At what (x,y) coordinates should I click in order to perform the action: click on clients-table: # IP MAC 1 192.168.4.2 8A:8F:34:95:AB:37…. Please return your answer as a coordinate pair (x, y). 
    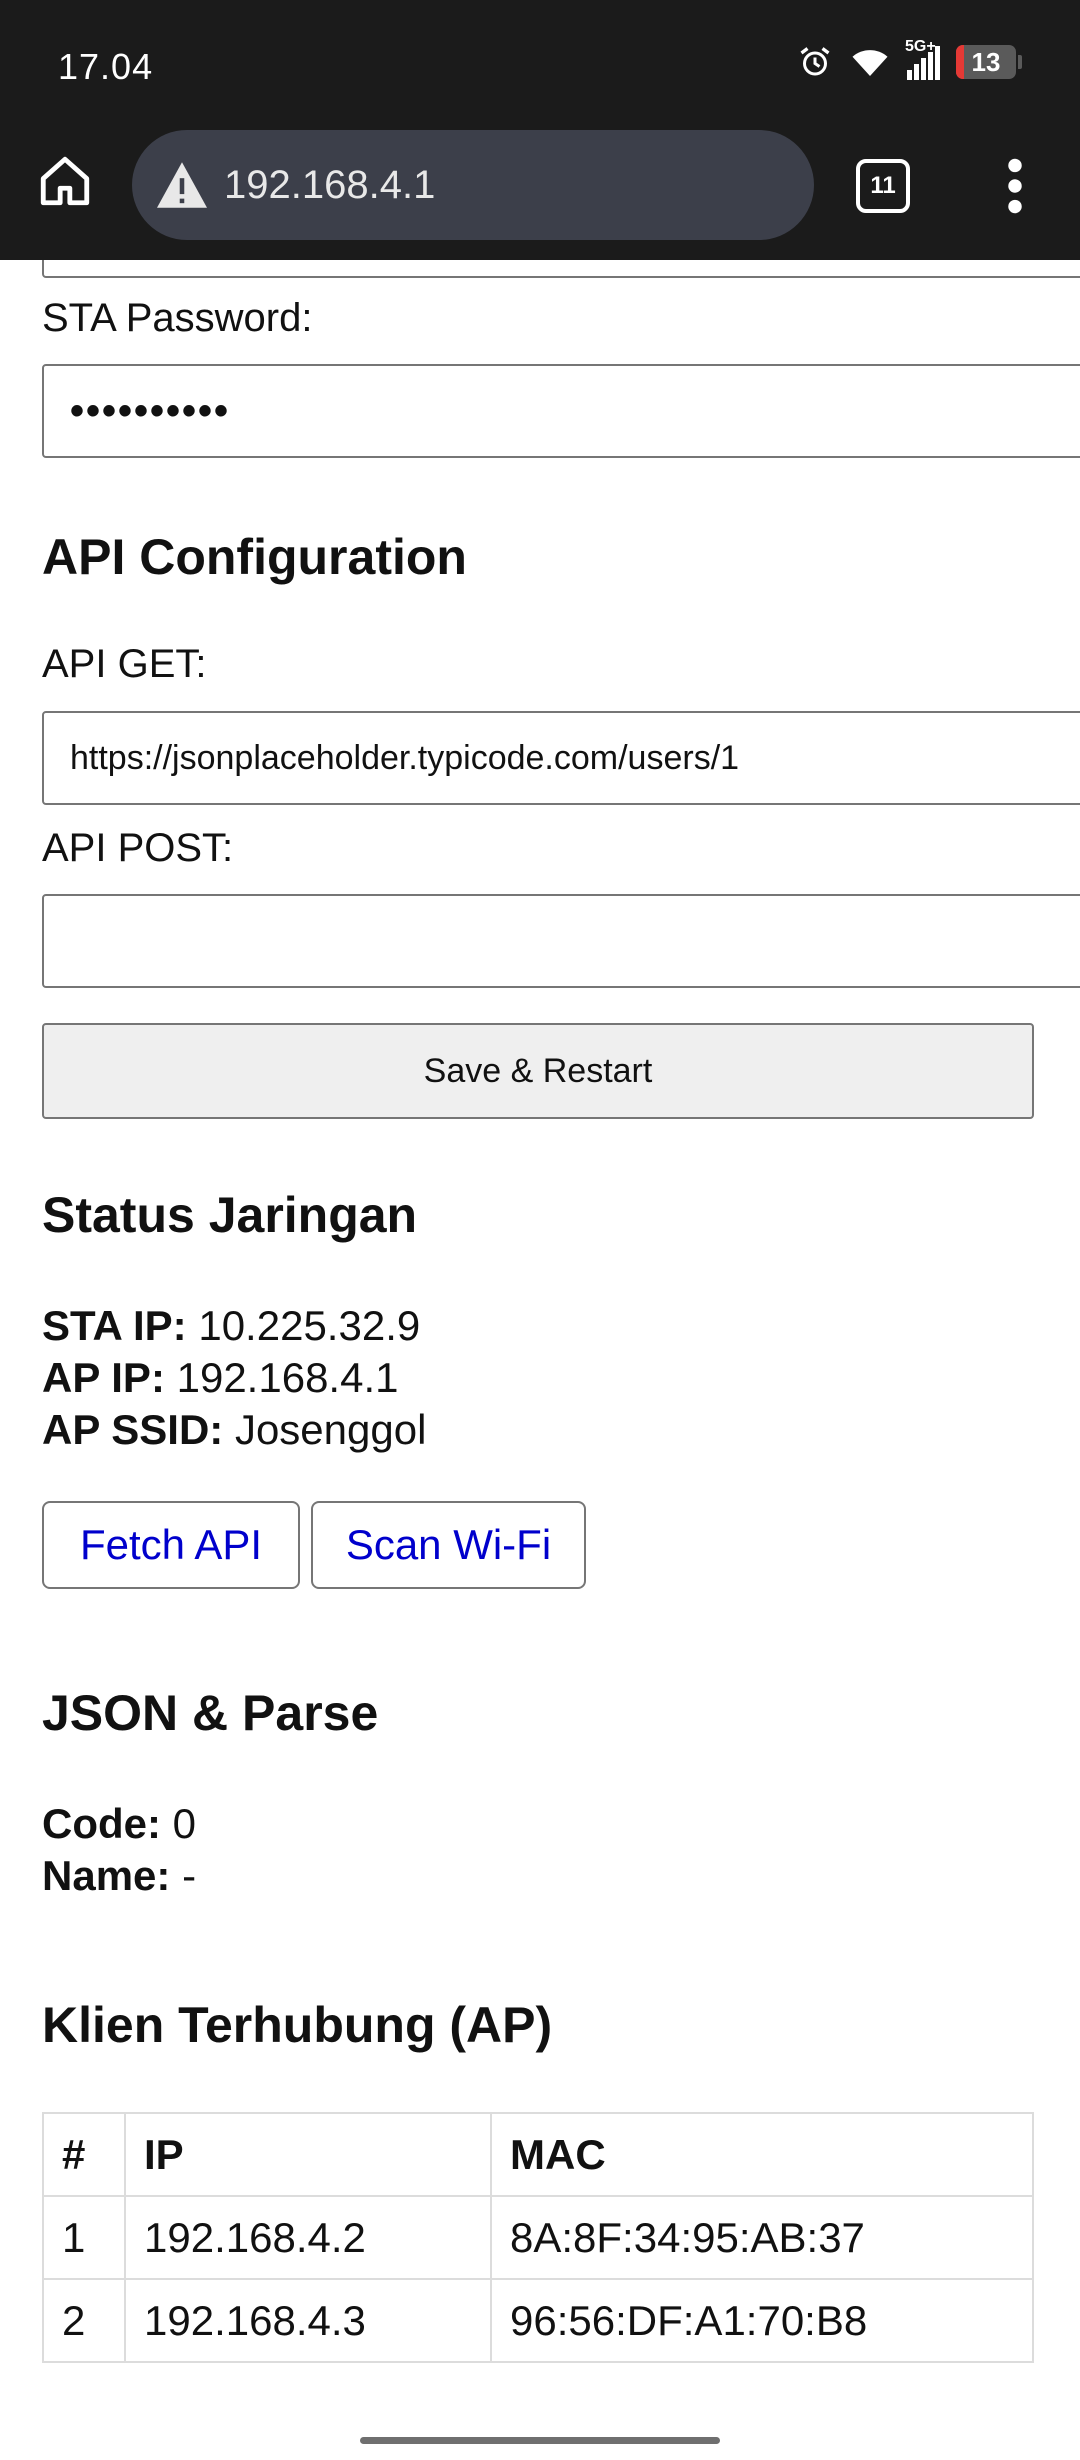
    Looking at the image, I should click on (538, 2237).